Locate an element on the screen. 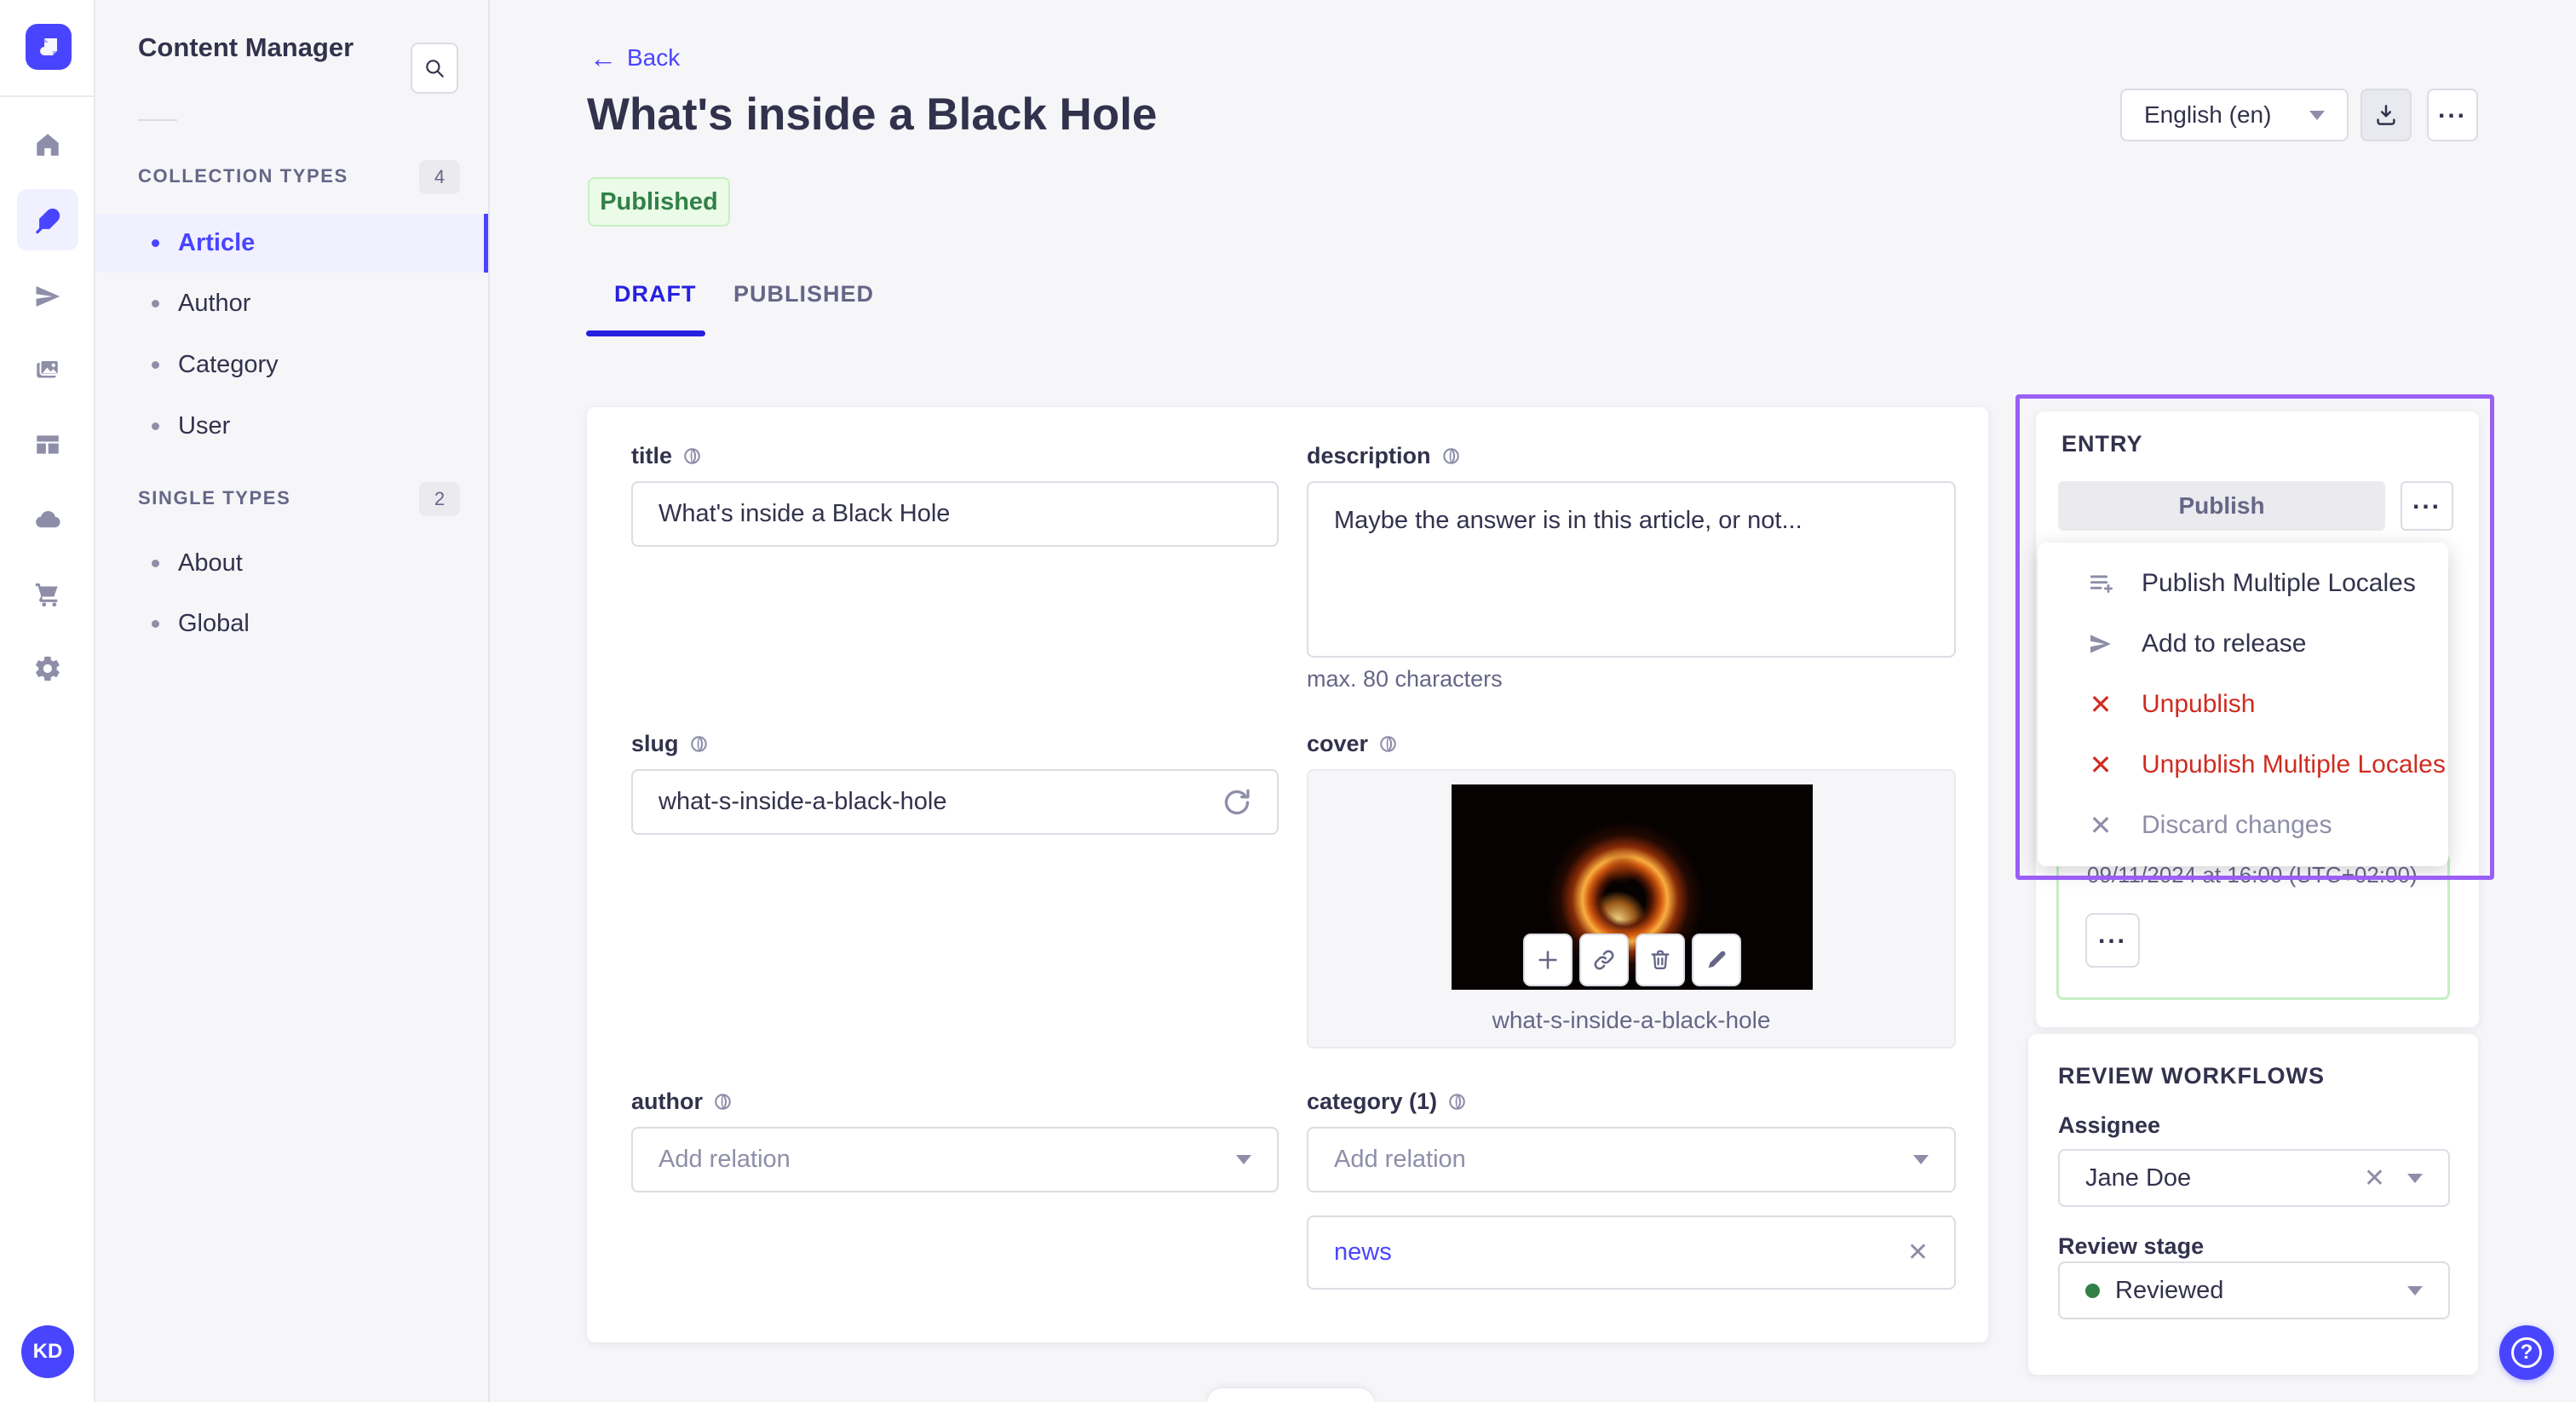 This screenshot has height=1402, width=2576. content-manager-feather-icon is located at coordinates (48, 220).